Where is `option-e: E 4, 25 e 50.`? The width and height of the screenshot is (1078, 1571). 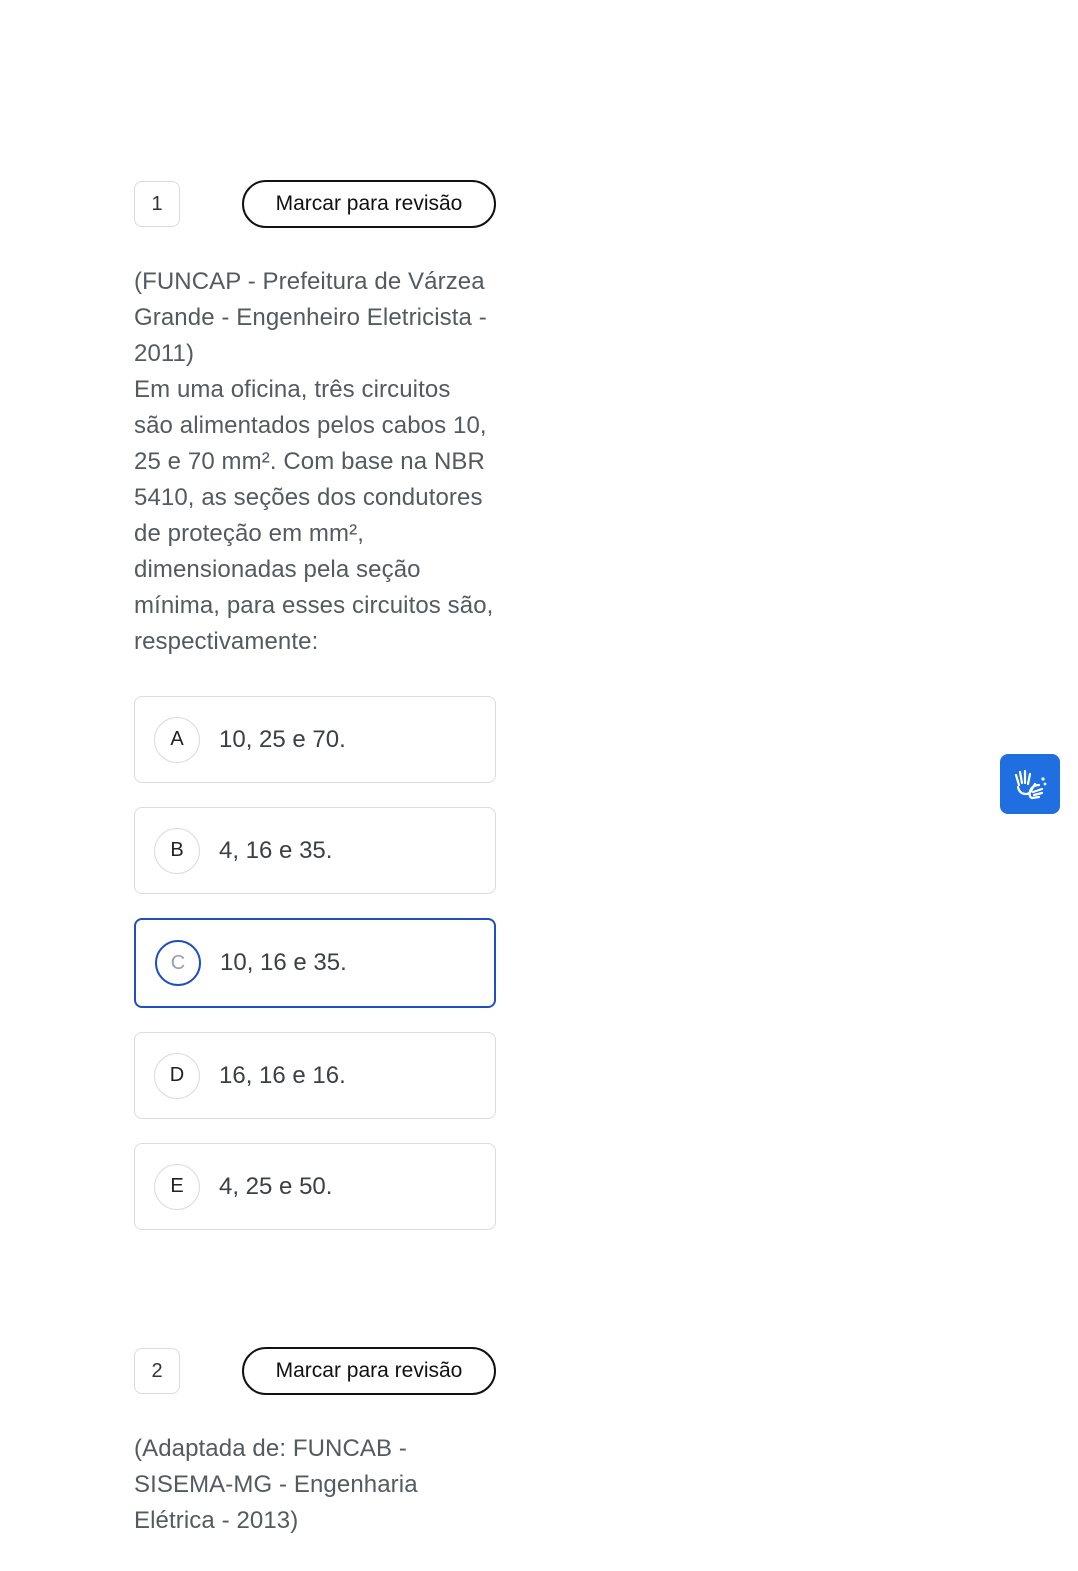
option-e: E 4, 25 e 50. is located at coordinates (315, 1186).